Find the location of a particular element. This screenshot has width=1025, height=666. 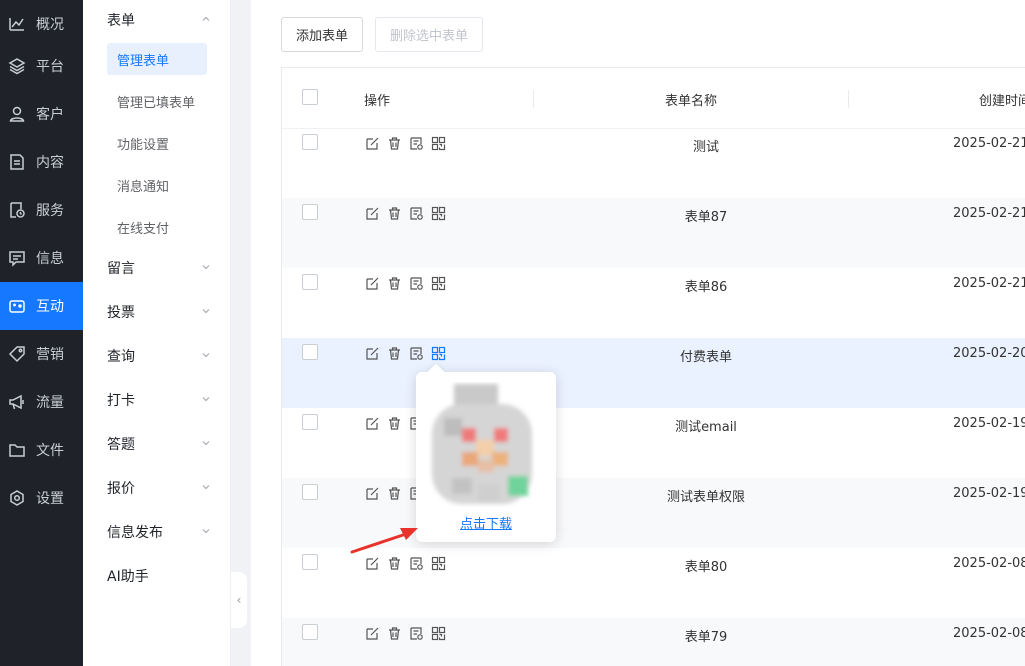

table-row: 表单80 2025-02-08 is located at coordinates (653, 583).